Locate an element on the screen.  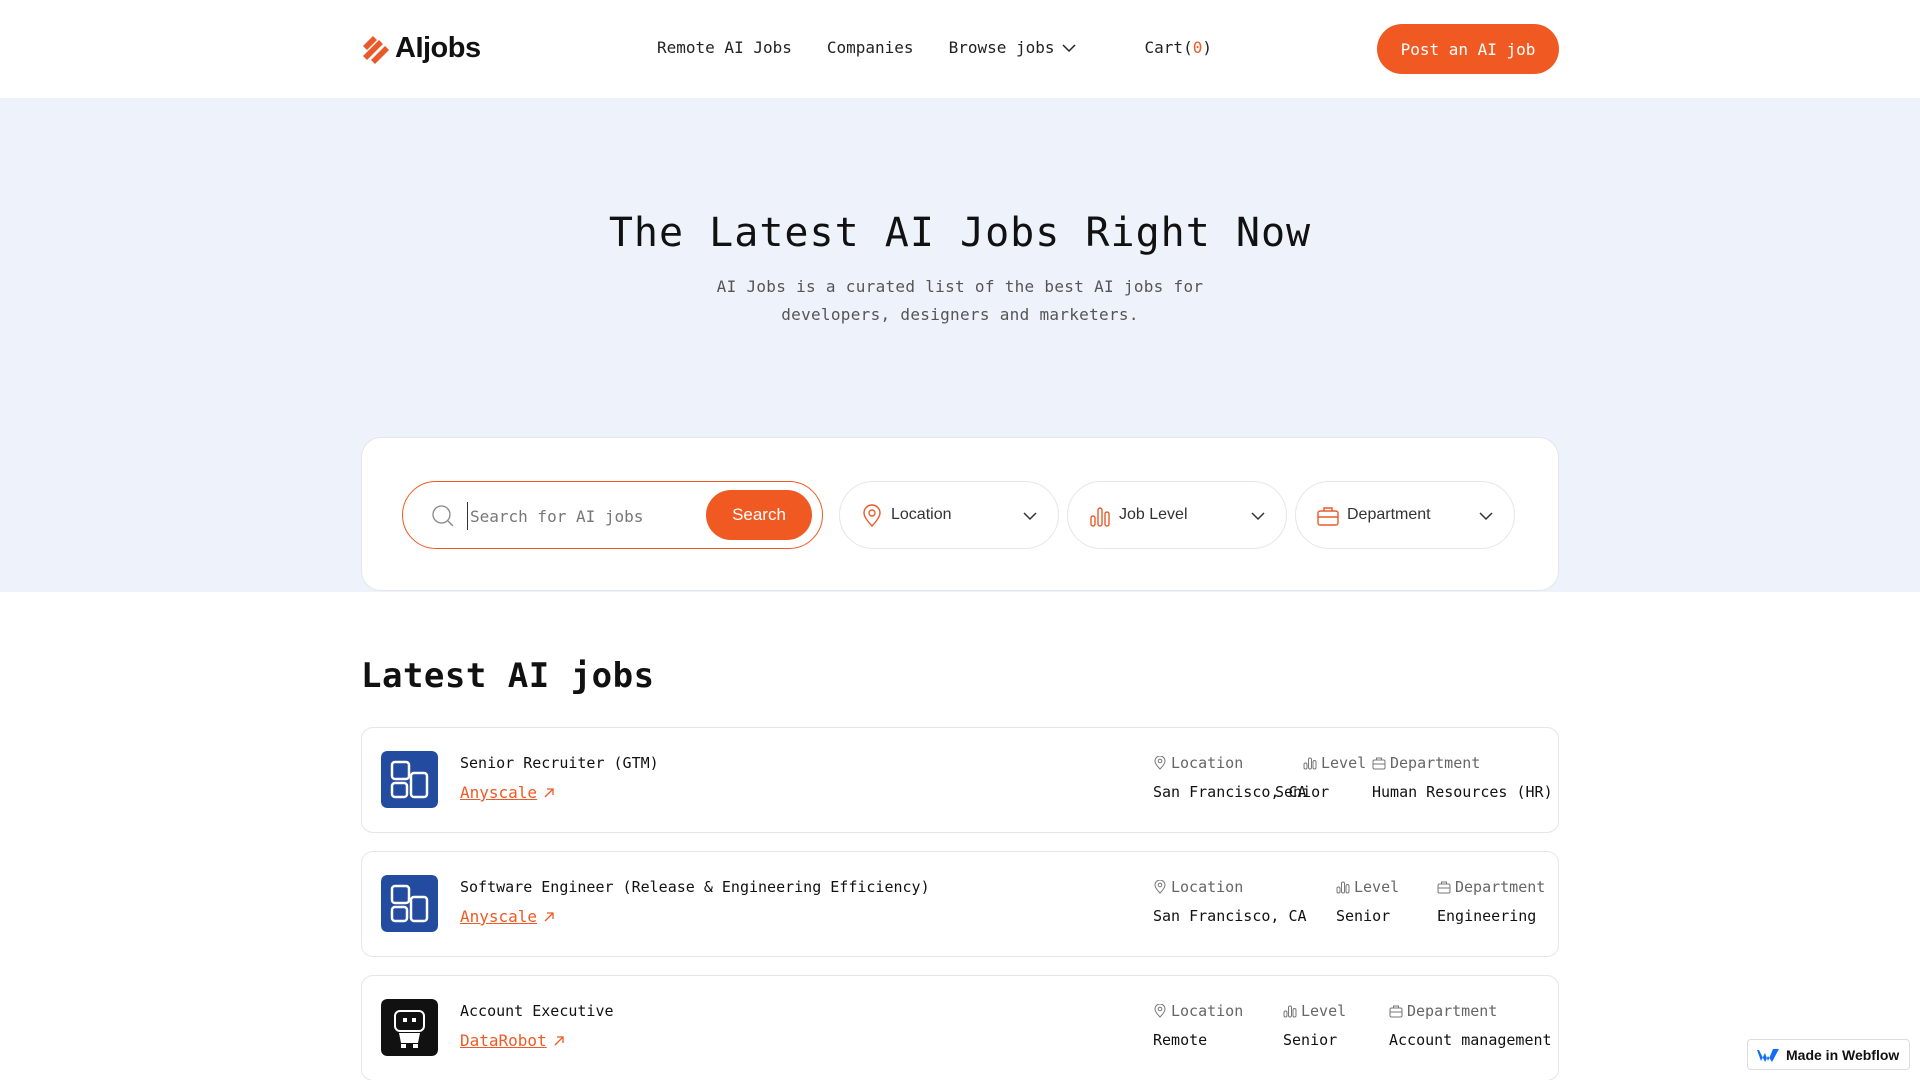
search-box: Search is located at coordinates (612, 515).